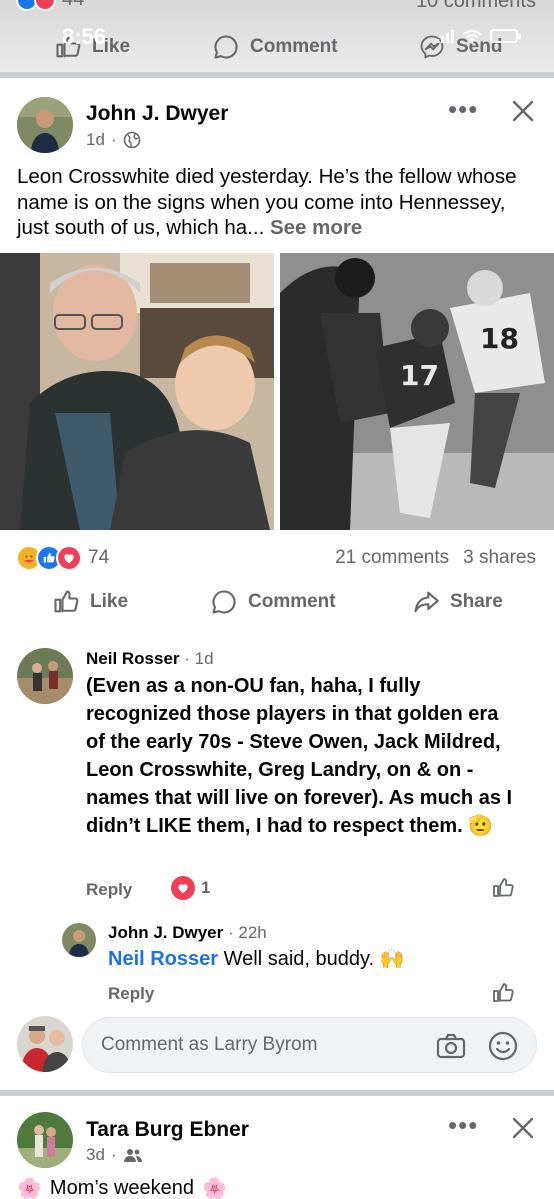 This screenshot has width=554, height=1199. What do you see at coordinates (463, 109) in the screenshot?
I see `more-options-icon: •••` at bounding box center [463, 109].